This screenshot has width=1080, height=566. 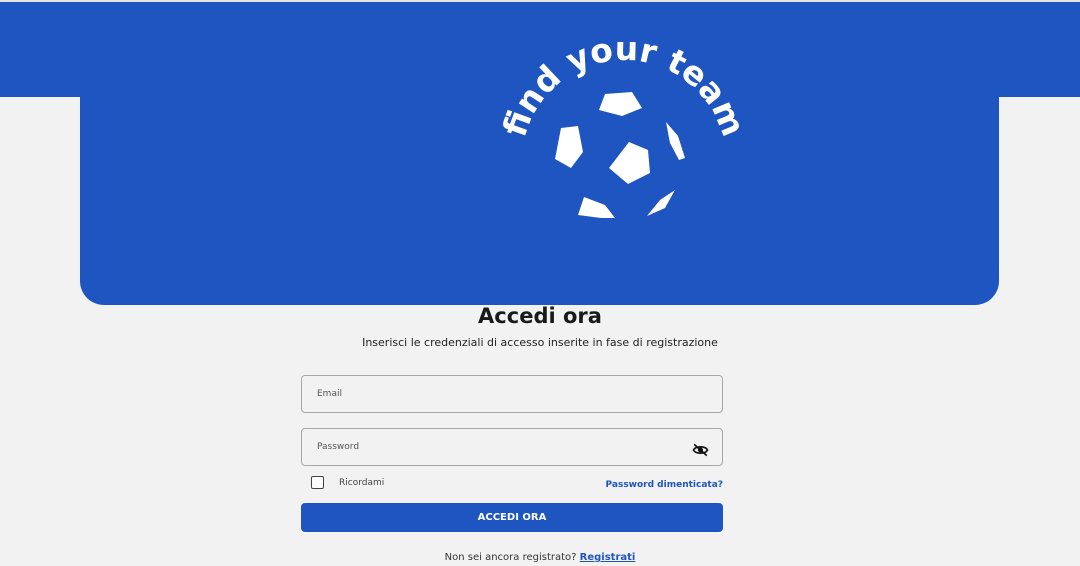 I want to click on page-title: Accedi ora, so click(x=540, y=316).